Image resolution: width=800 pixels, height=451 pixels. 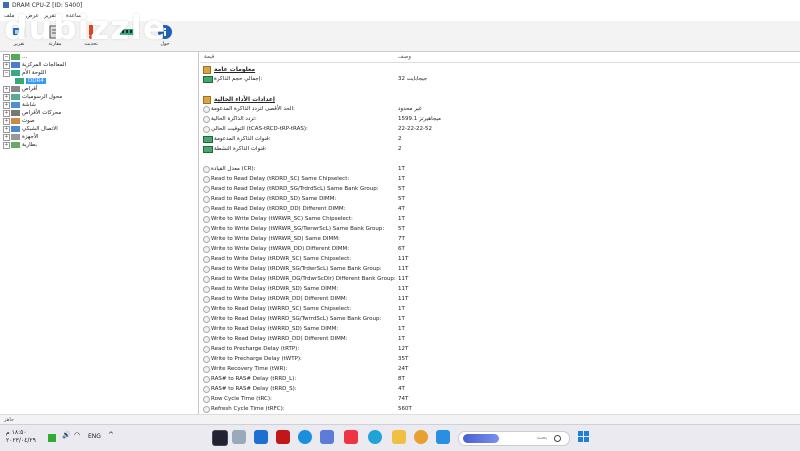 What do you see at coordinates (327, 437) in the screenshot?
I see `app-icon-teams` at bounding box center [327, 437].